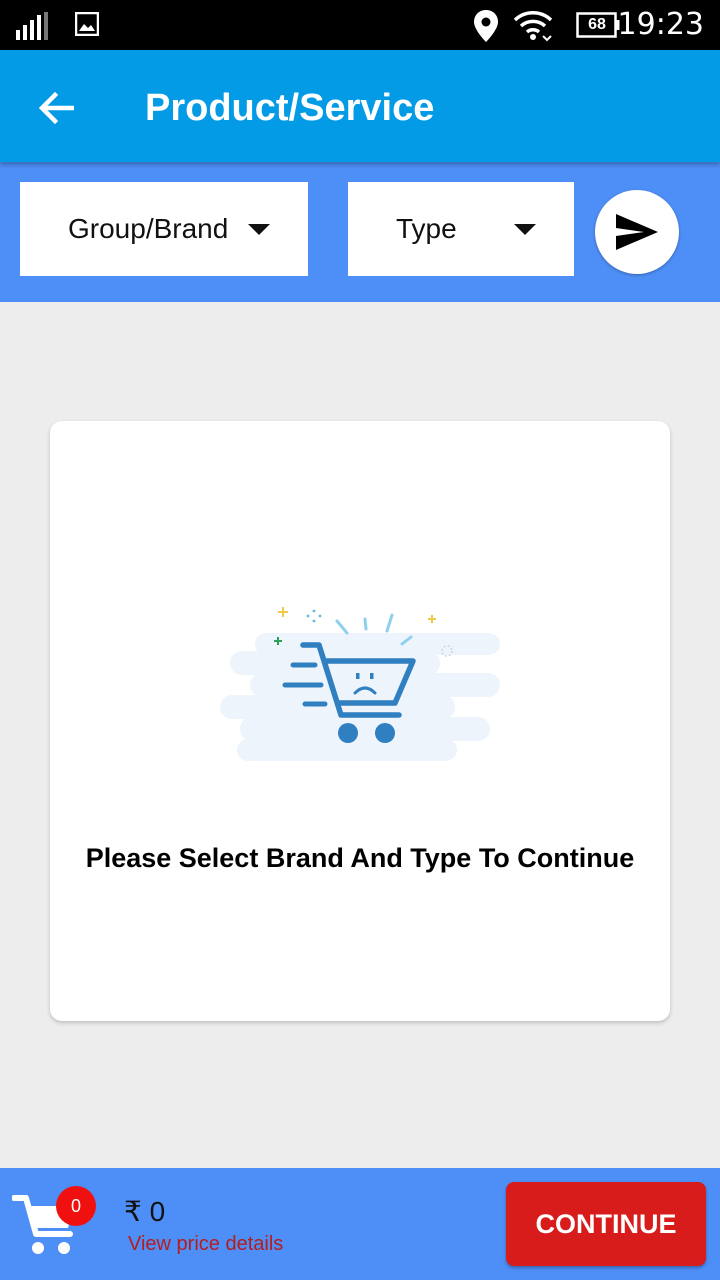 The width and height of the screenshot is (720, 1280). What do you see at coordinates (461, 229) in the screenshot?
I see `type-dropdown: Type` at bounding box center [461, 229].